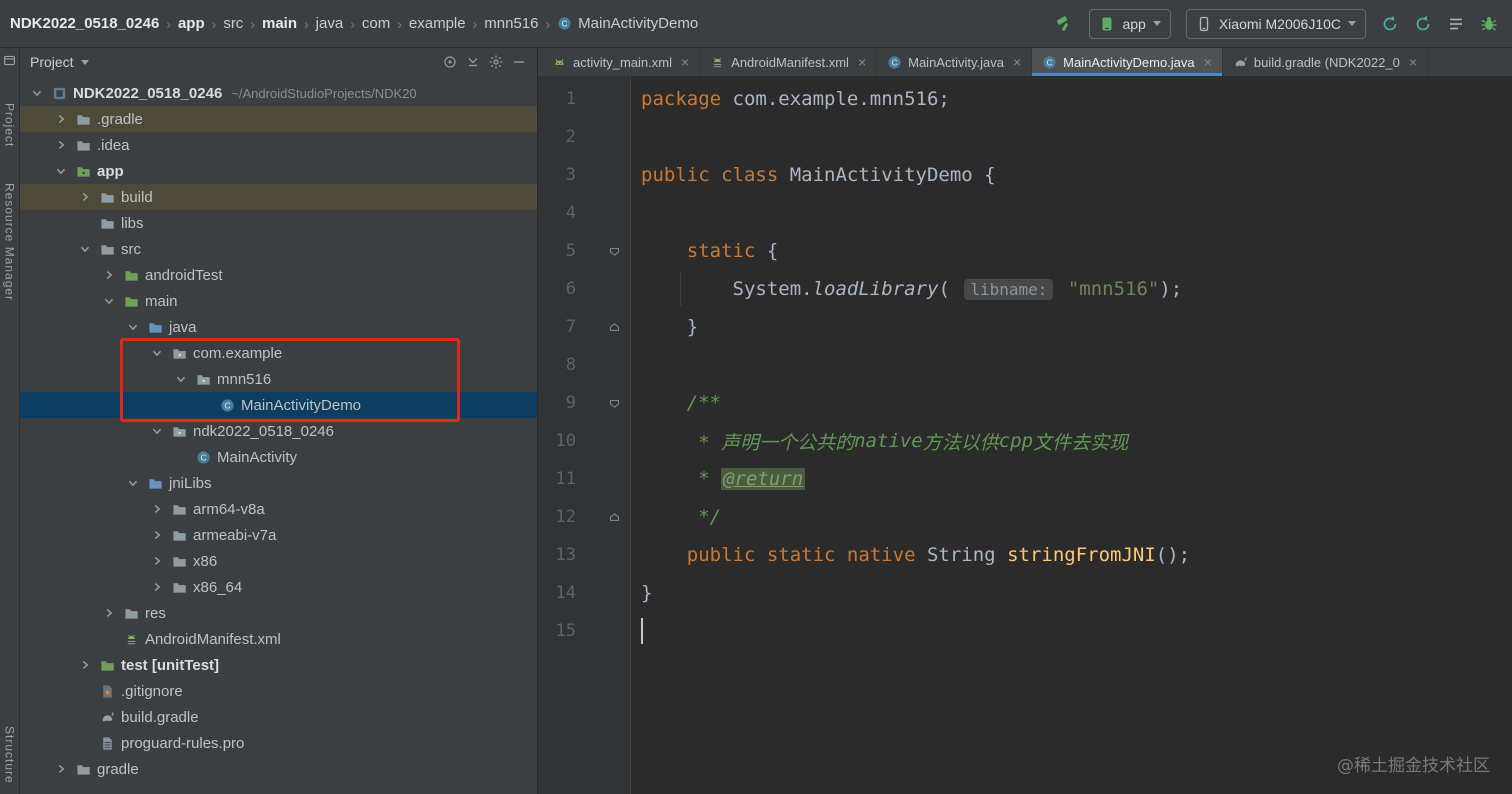 This screenshot has width=1512, height=794. Describe the element at coordinates (1076, 517) in the screenshot. I see `code-line-12: */` at that location.